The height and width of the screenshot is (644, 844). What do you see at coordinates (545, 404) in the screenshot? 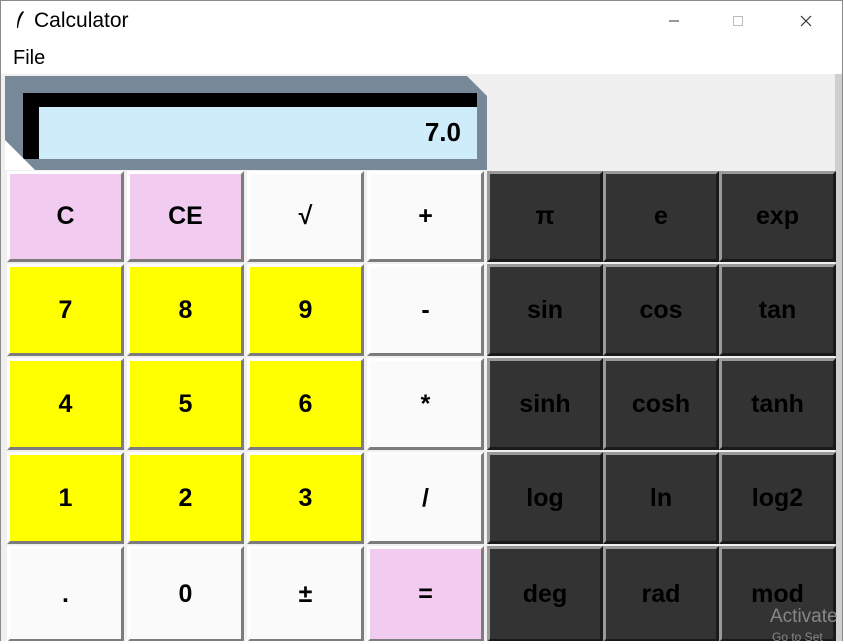
I see `key-sinh-button: sinh` at bounding box center [545, 404].